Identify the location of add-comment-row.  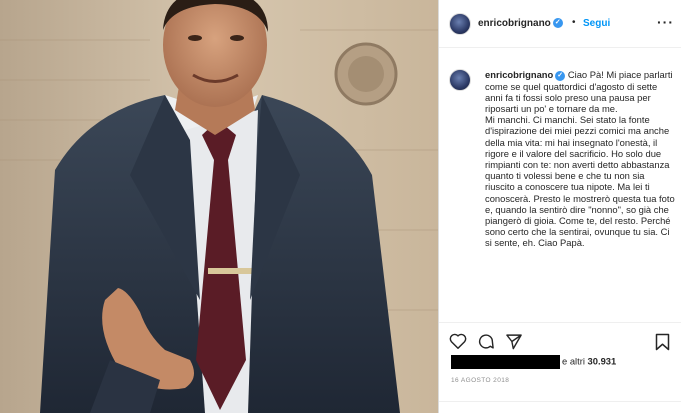
(560, 408).